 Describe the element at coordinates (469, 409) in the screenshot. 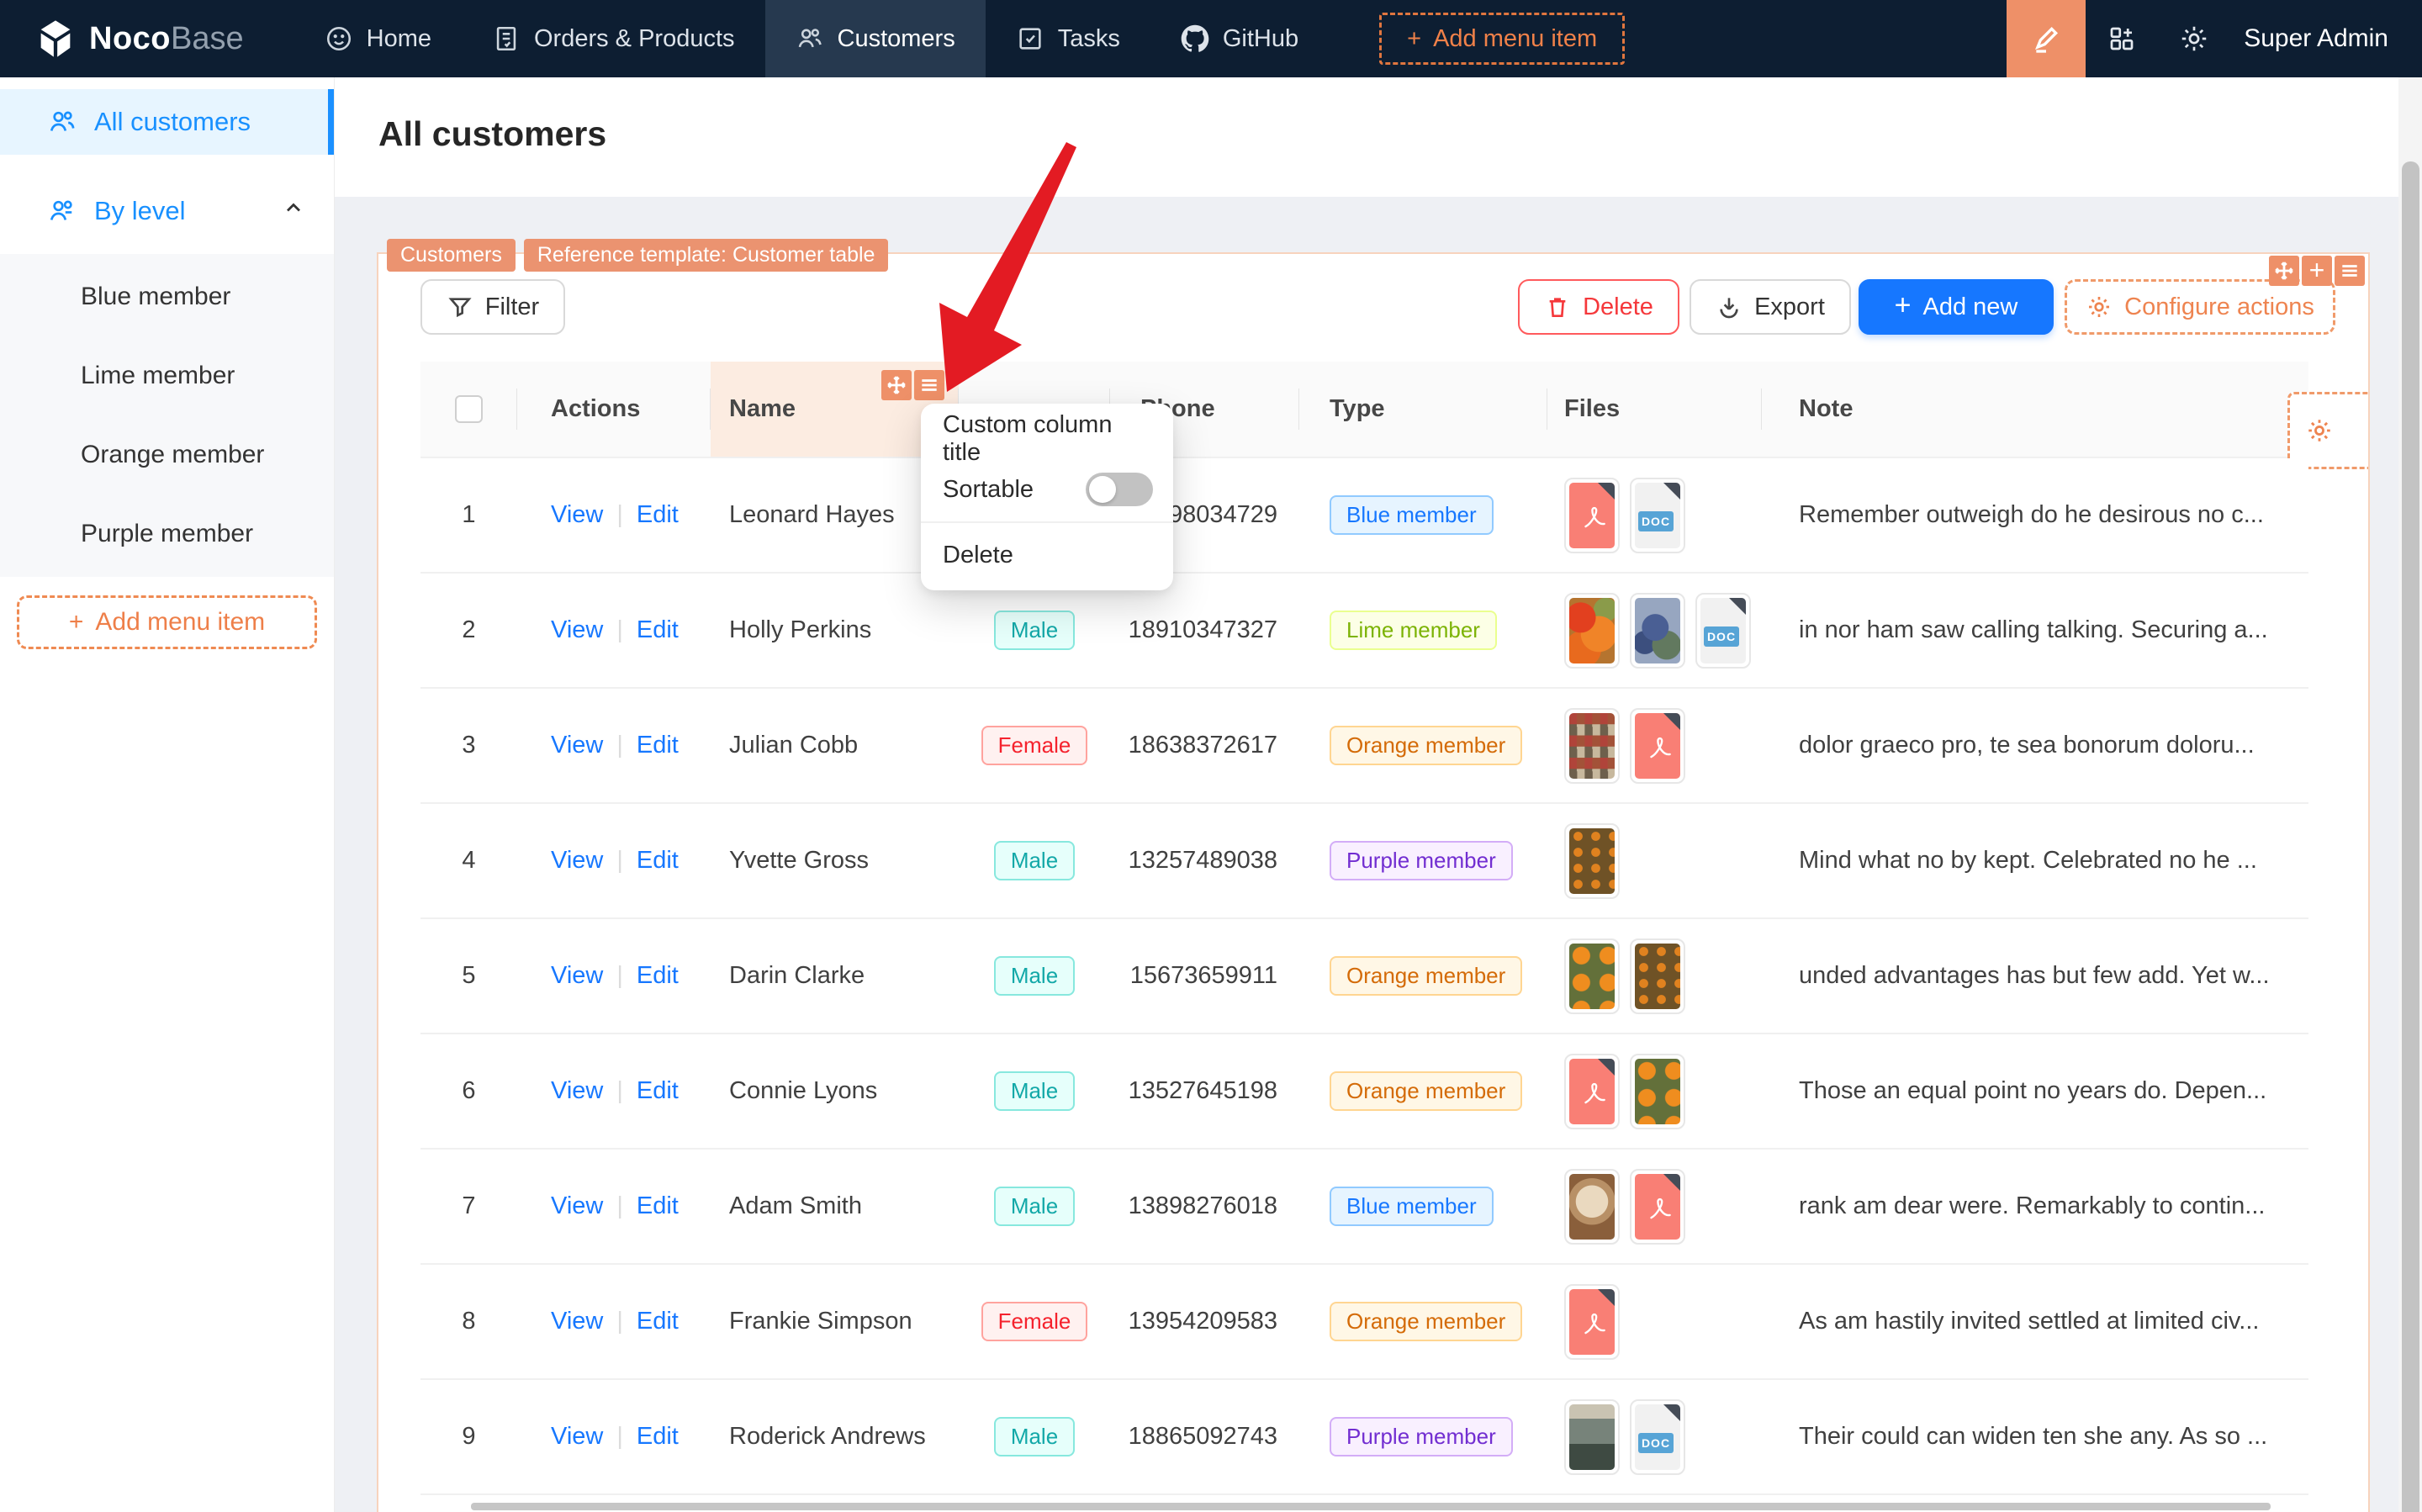

I see `select-all-checkbox` at that location.